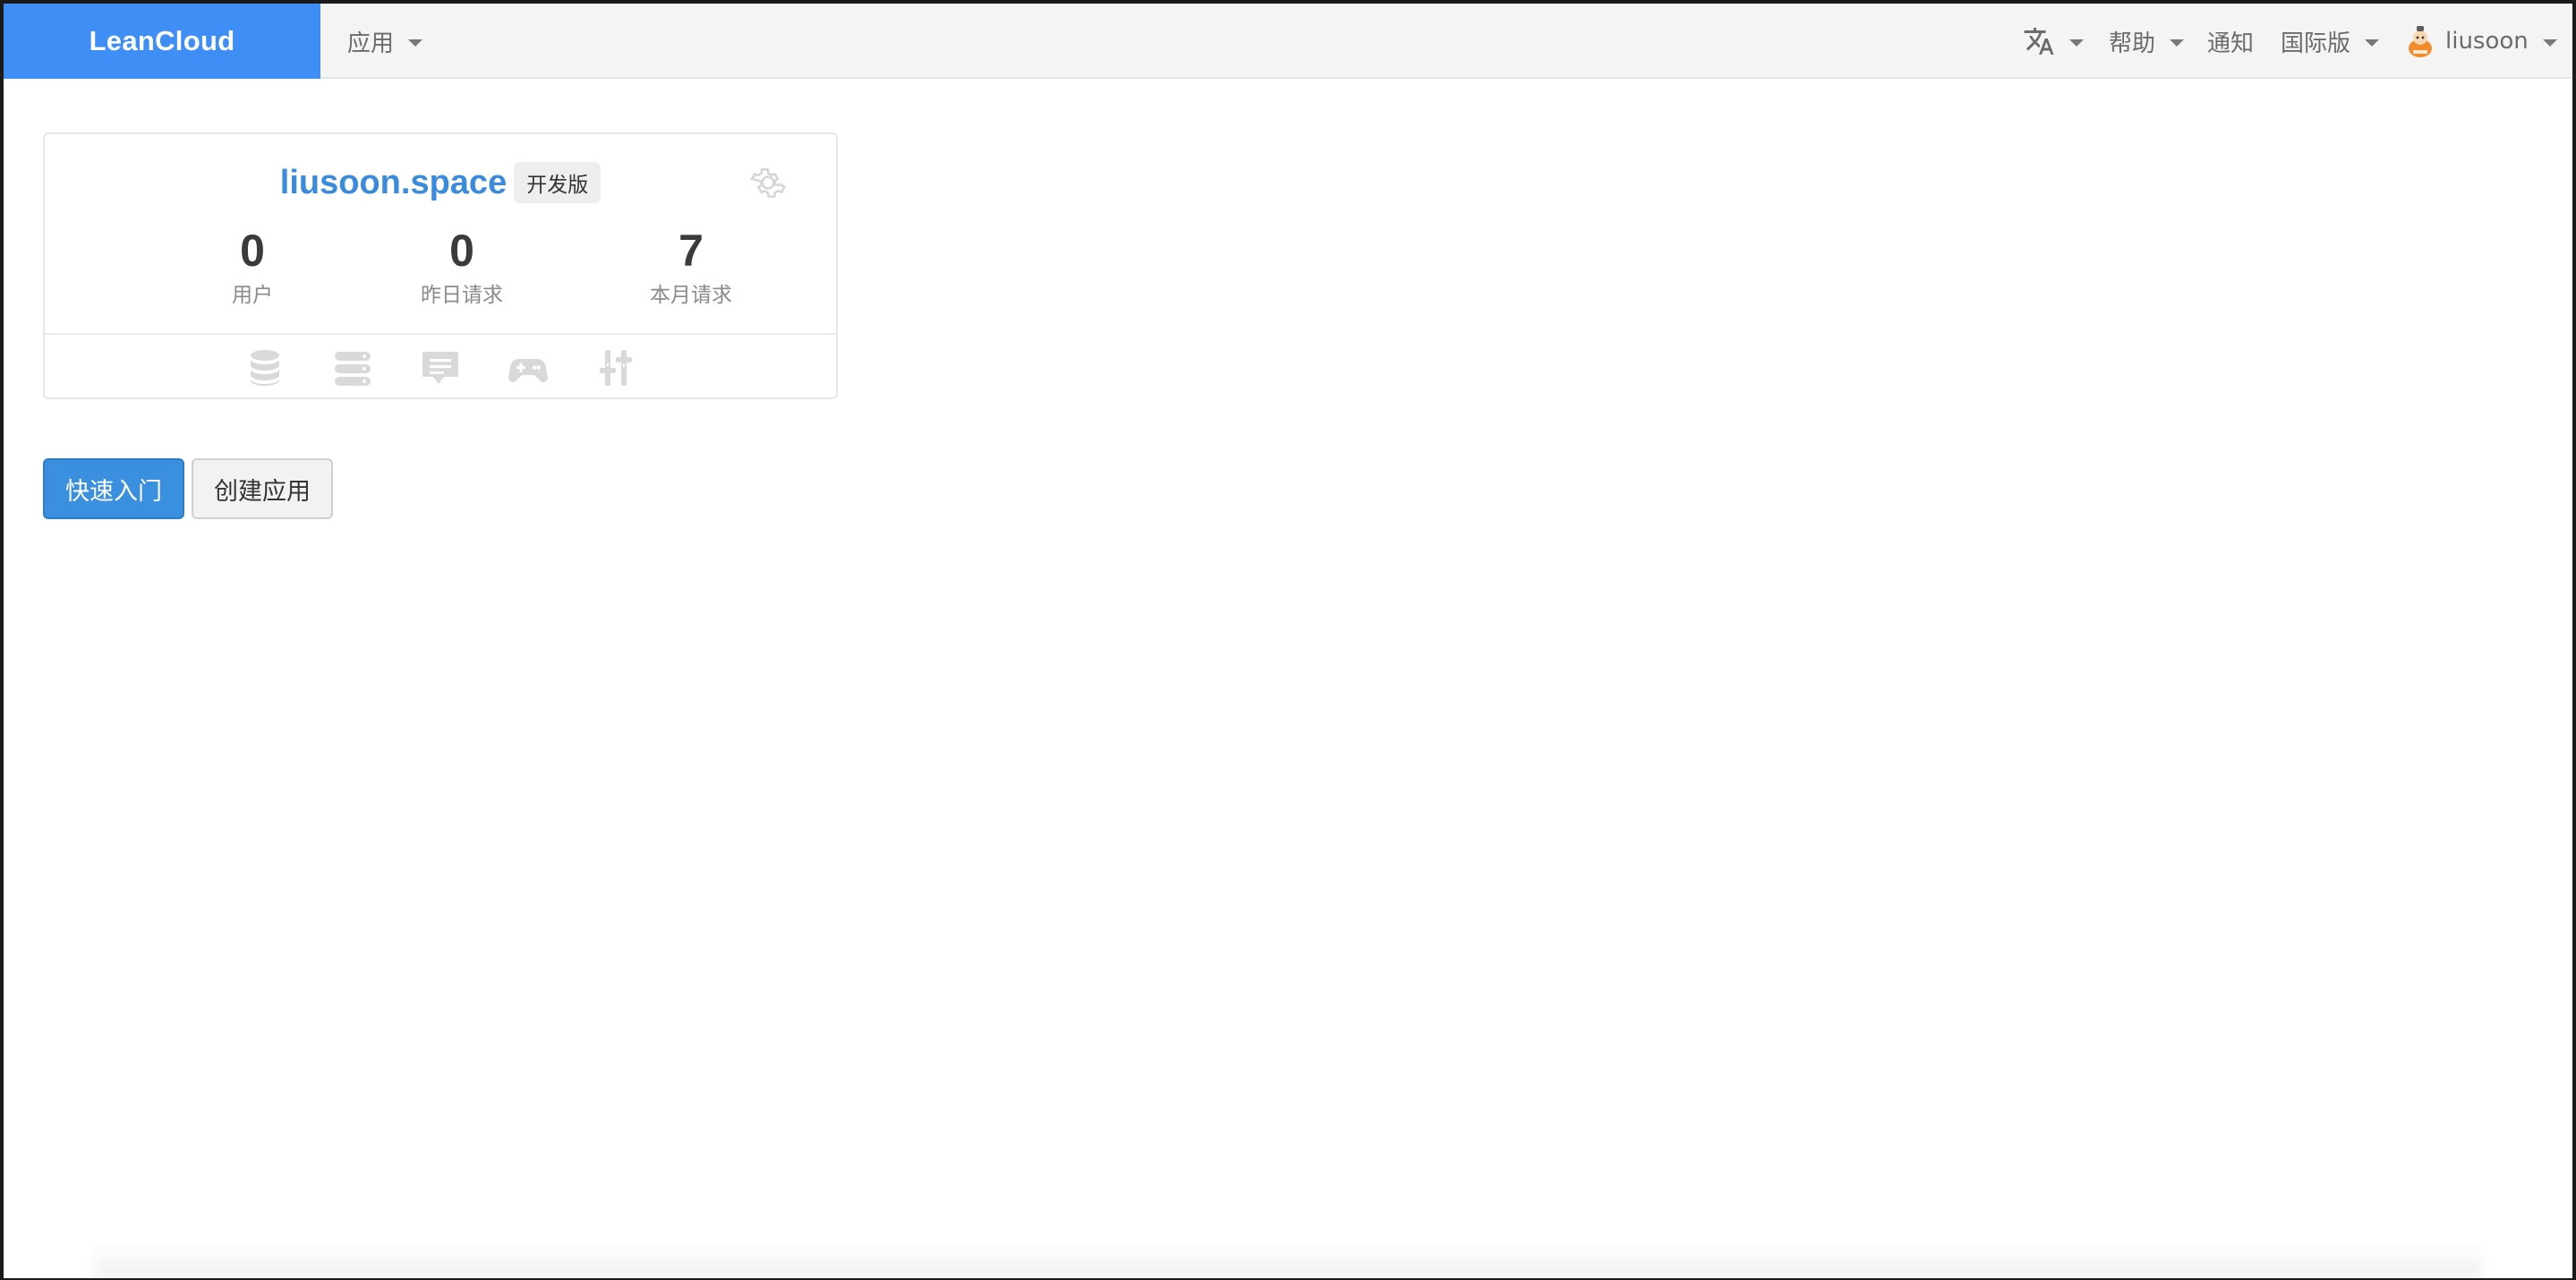  I want to click on notifications-link: 通知, so click(2230, 41).